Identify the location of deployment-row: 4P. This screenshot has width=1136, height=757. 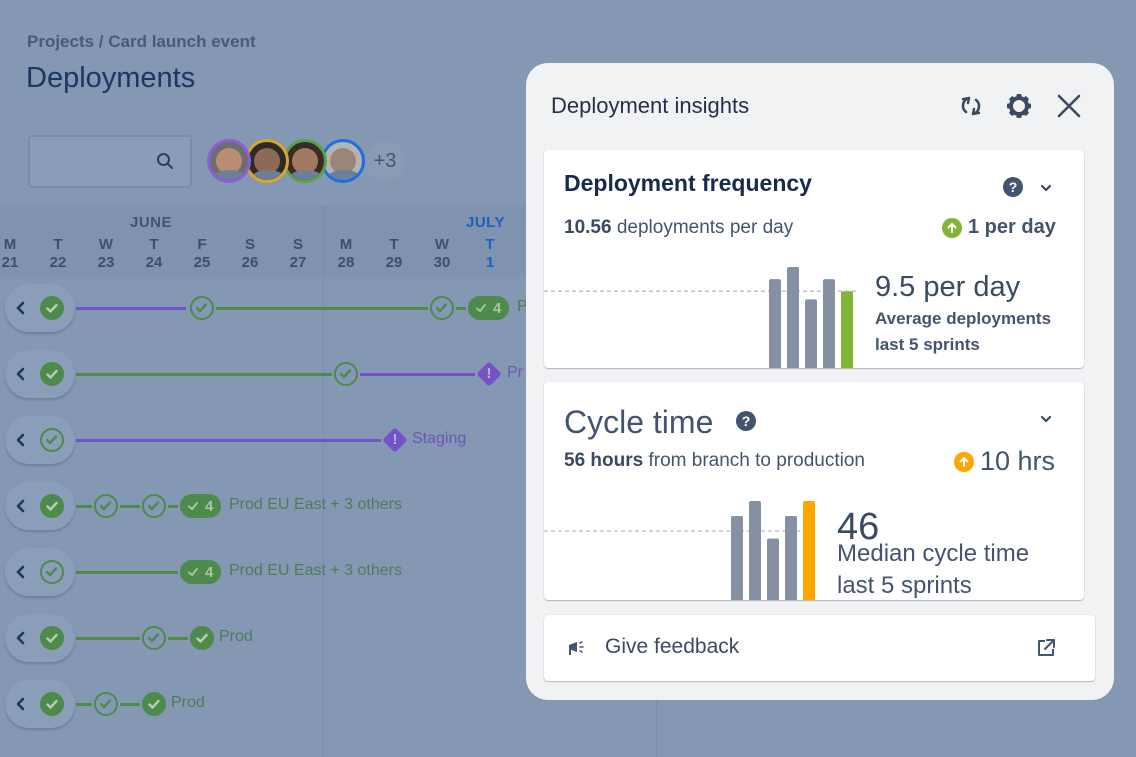
(264, 308).